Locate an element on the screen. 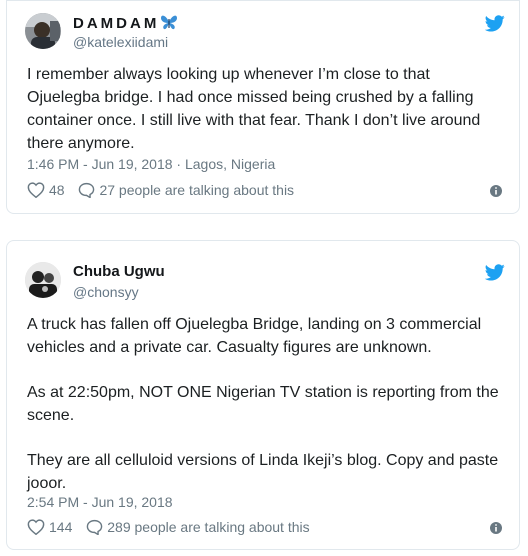 This screenshot has height=556, width=528. tweet-actions: 144 289 people are talking about this is located at coordinates (266, 529).